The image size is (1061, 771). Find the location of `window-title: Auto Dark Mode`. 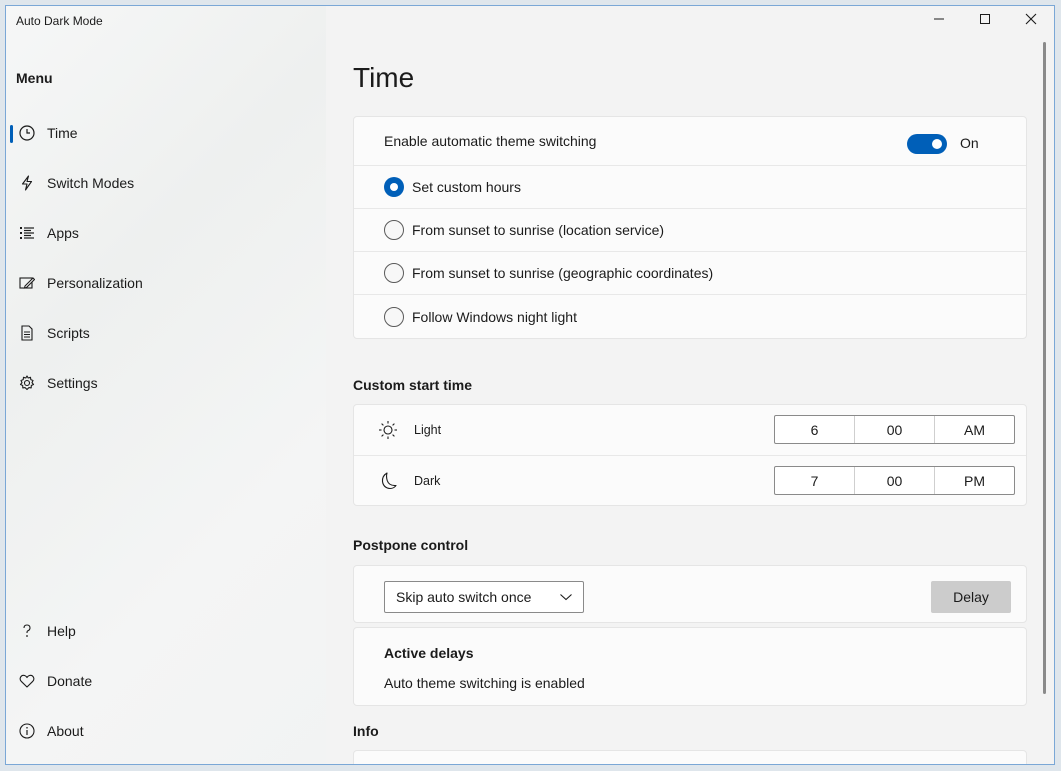

window-title: Auto Dark Mode is located at coordinates (59, 21).